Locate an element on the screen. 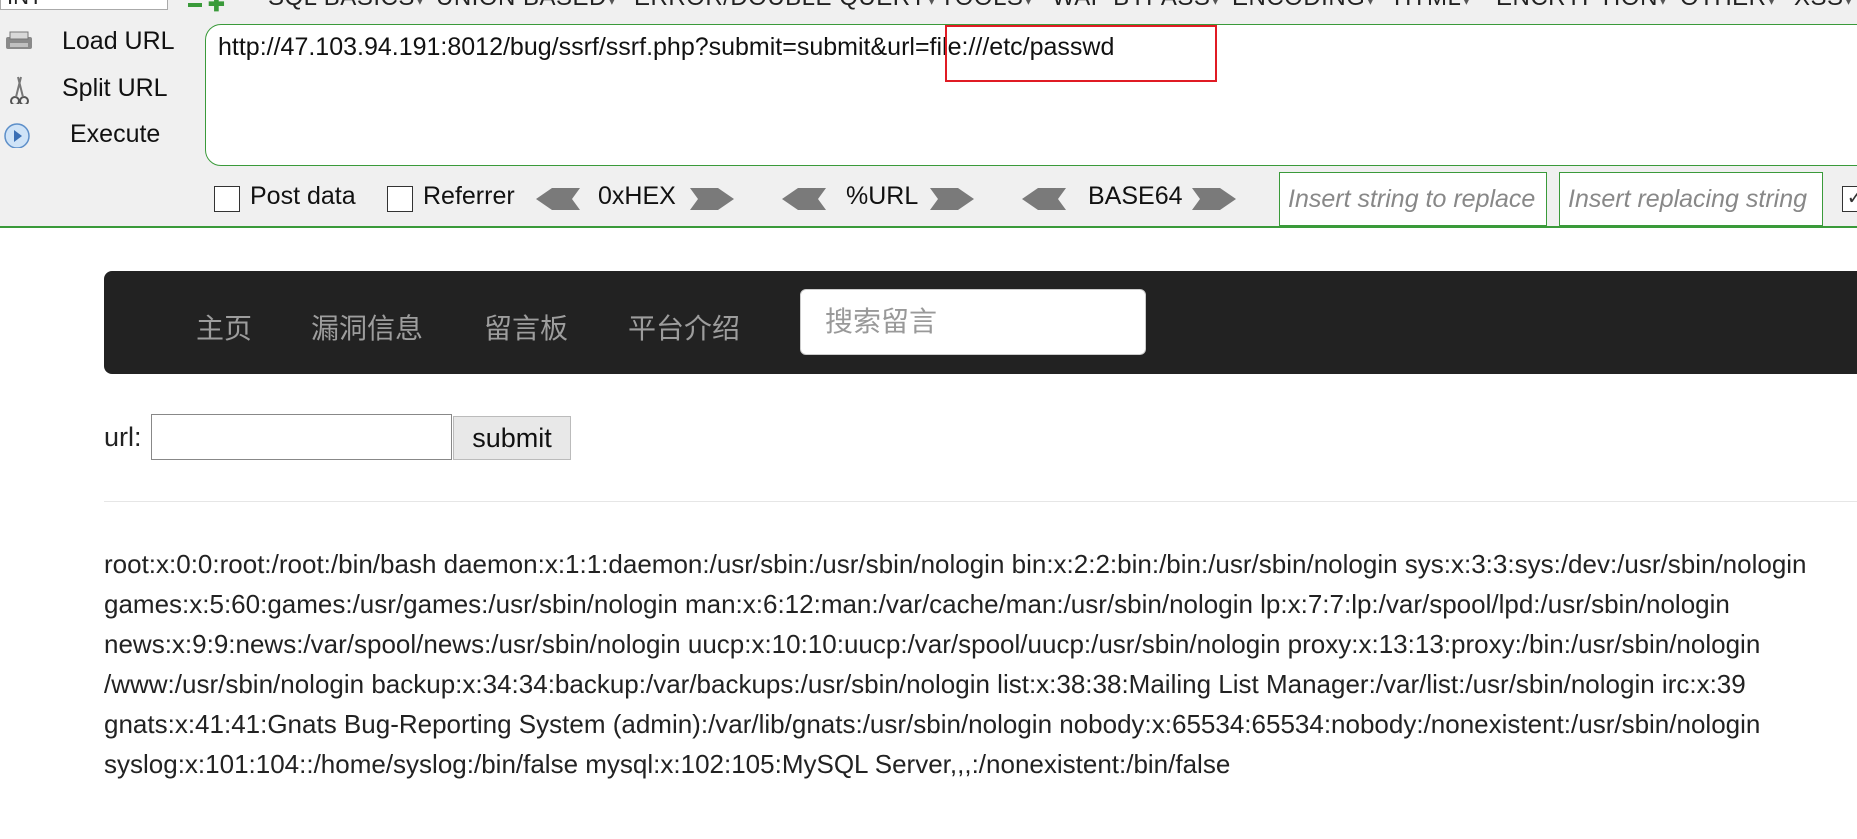 The height and width of the screenshot is (839, 1857). menu-union-based: UNION BASED is located at coordinates (525, 6).